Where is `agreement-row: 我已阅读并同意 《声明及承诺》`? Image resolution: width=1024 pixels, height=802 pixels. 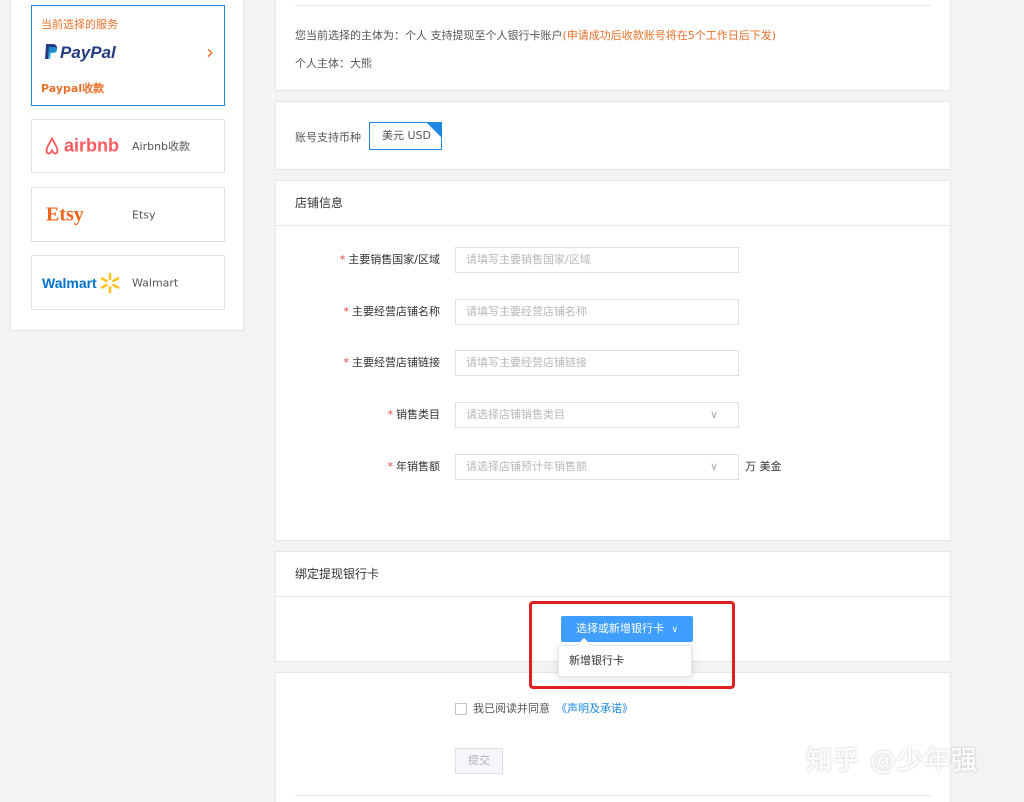 agreement-row: 我已阅读并同意 《声明及承诺》 is located at coordinates (544, 709).